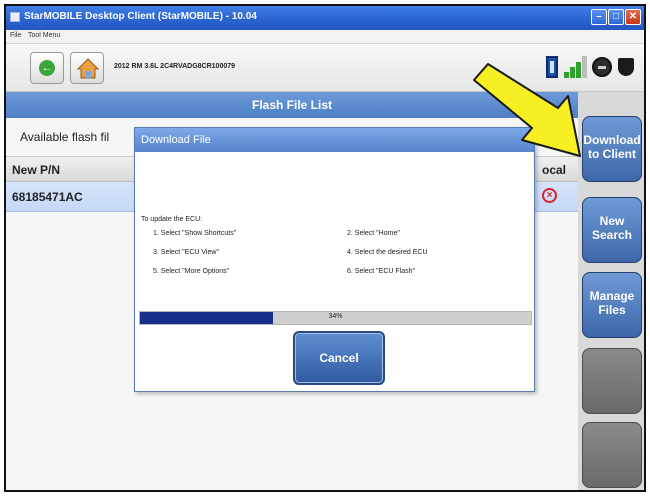 Image resolution: width=650 pixels, height=496 pixels. I want to click on vehicle-info: 2012 RM 3.6L 2C4RVADG8CR100079, so click(175, 66).